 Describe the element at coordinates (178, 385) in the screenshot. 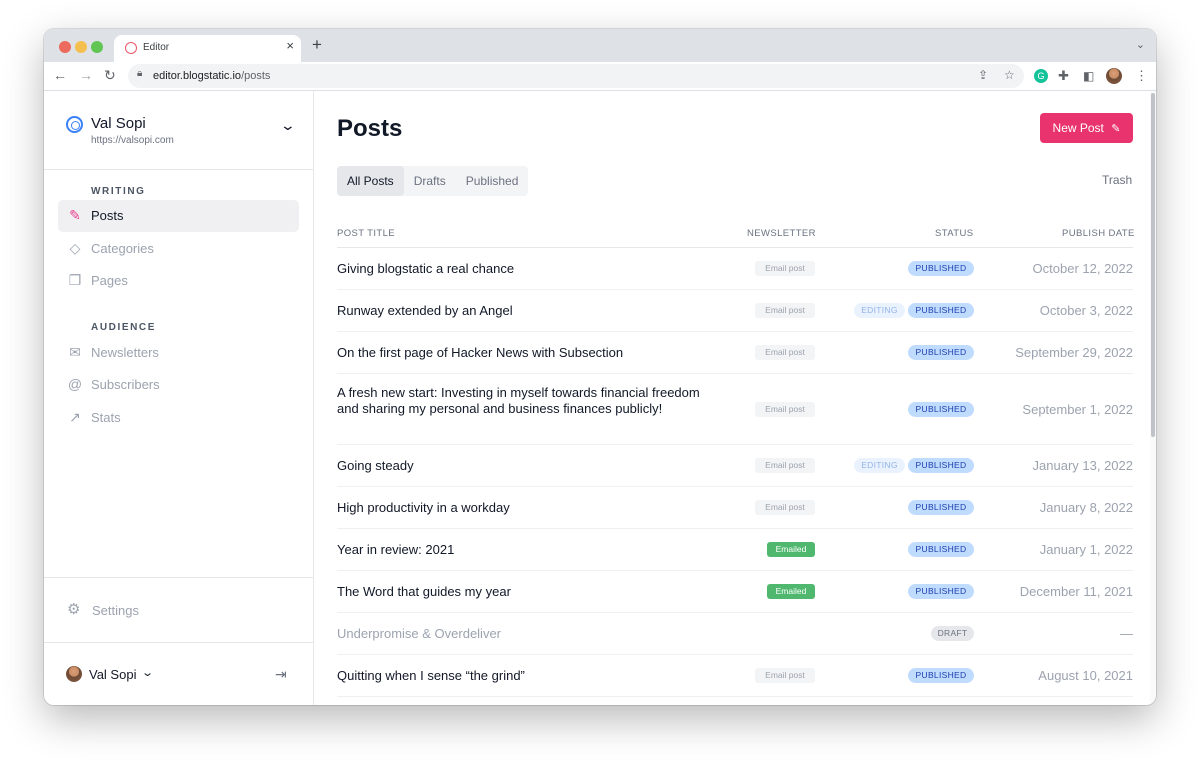

I see `sidebar-item-subscribers: @ Subscribers` at that location.